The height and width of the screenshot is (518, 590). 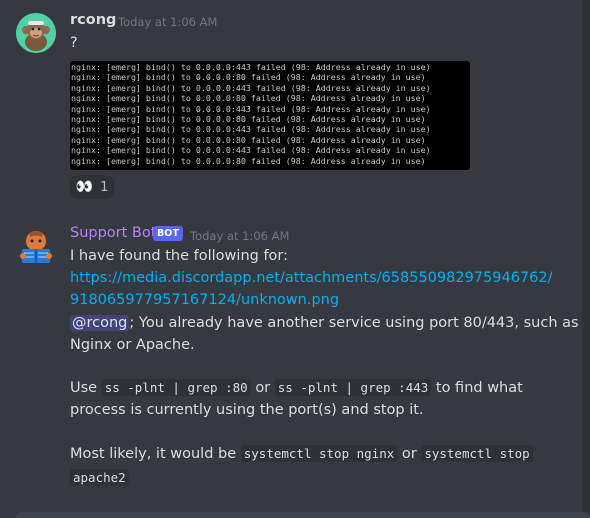 I want to click on bot-tag: BOT, so click(x=168, y=233).